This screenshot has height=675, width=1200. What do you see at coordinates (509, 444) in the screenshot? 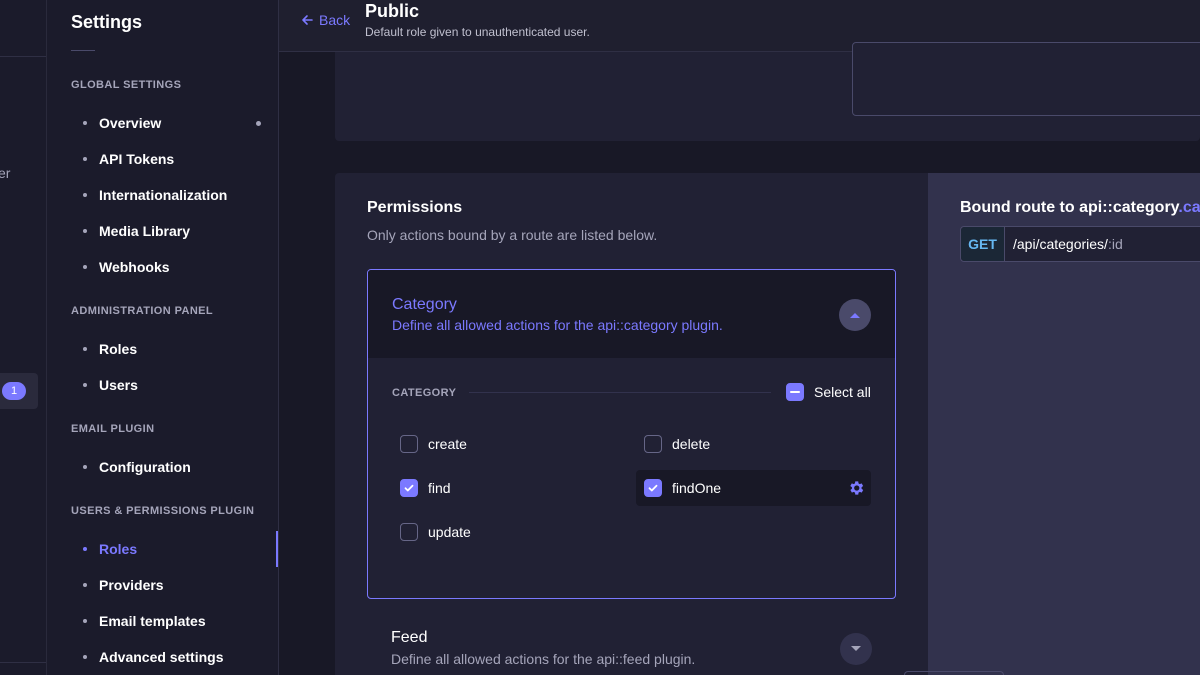
I see `permission-create: create` at bounding box center [509, 444].